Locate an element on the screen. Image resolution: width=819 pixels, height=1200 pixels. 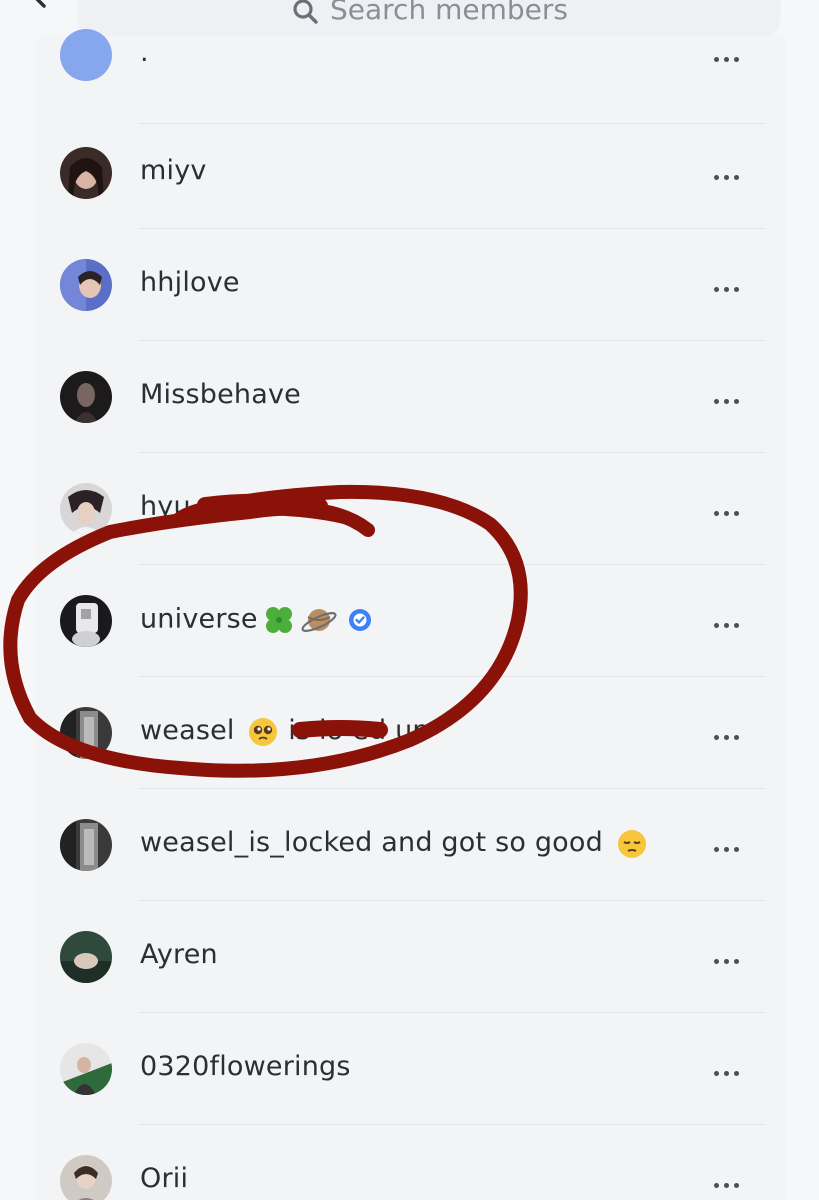
pleading-face-icon is located at coordinates (263, 731).